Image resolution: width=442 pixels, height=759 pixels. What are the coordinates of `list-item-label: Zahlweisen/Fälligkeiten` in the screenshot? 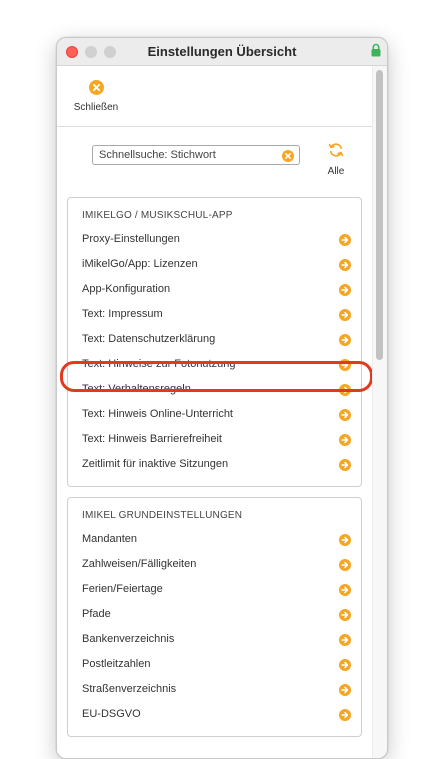 It's located at (139, 564).